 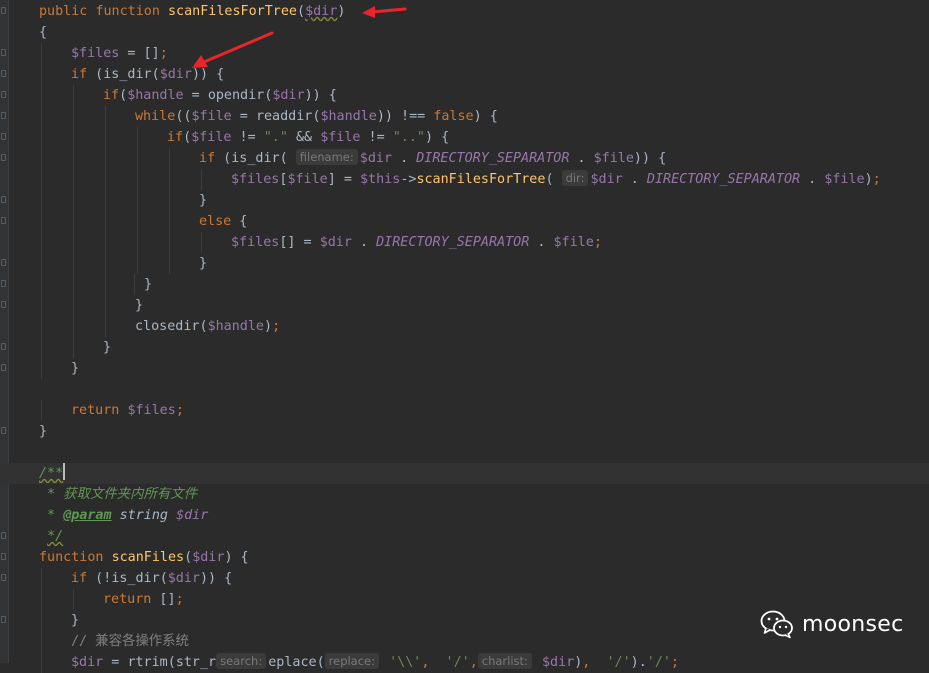 What do you see at coordinates (776, 624) in the screenshot?
I see `wechat-logo-icon` at bounding box center [776, 624].